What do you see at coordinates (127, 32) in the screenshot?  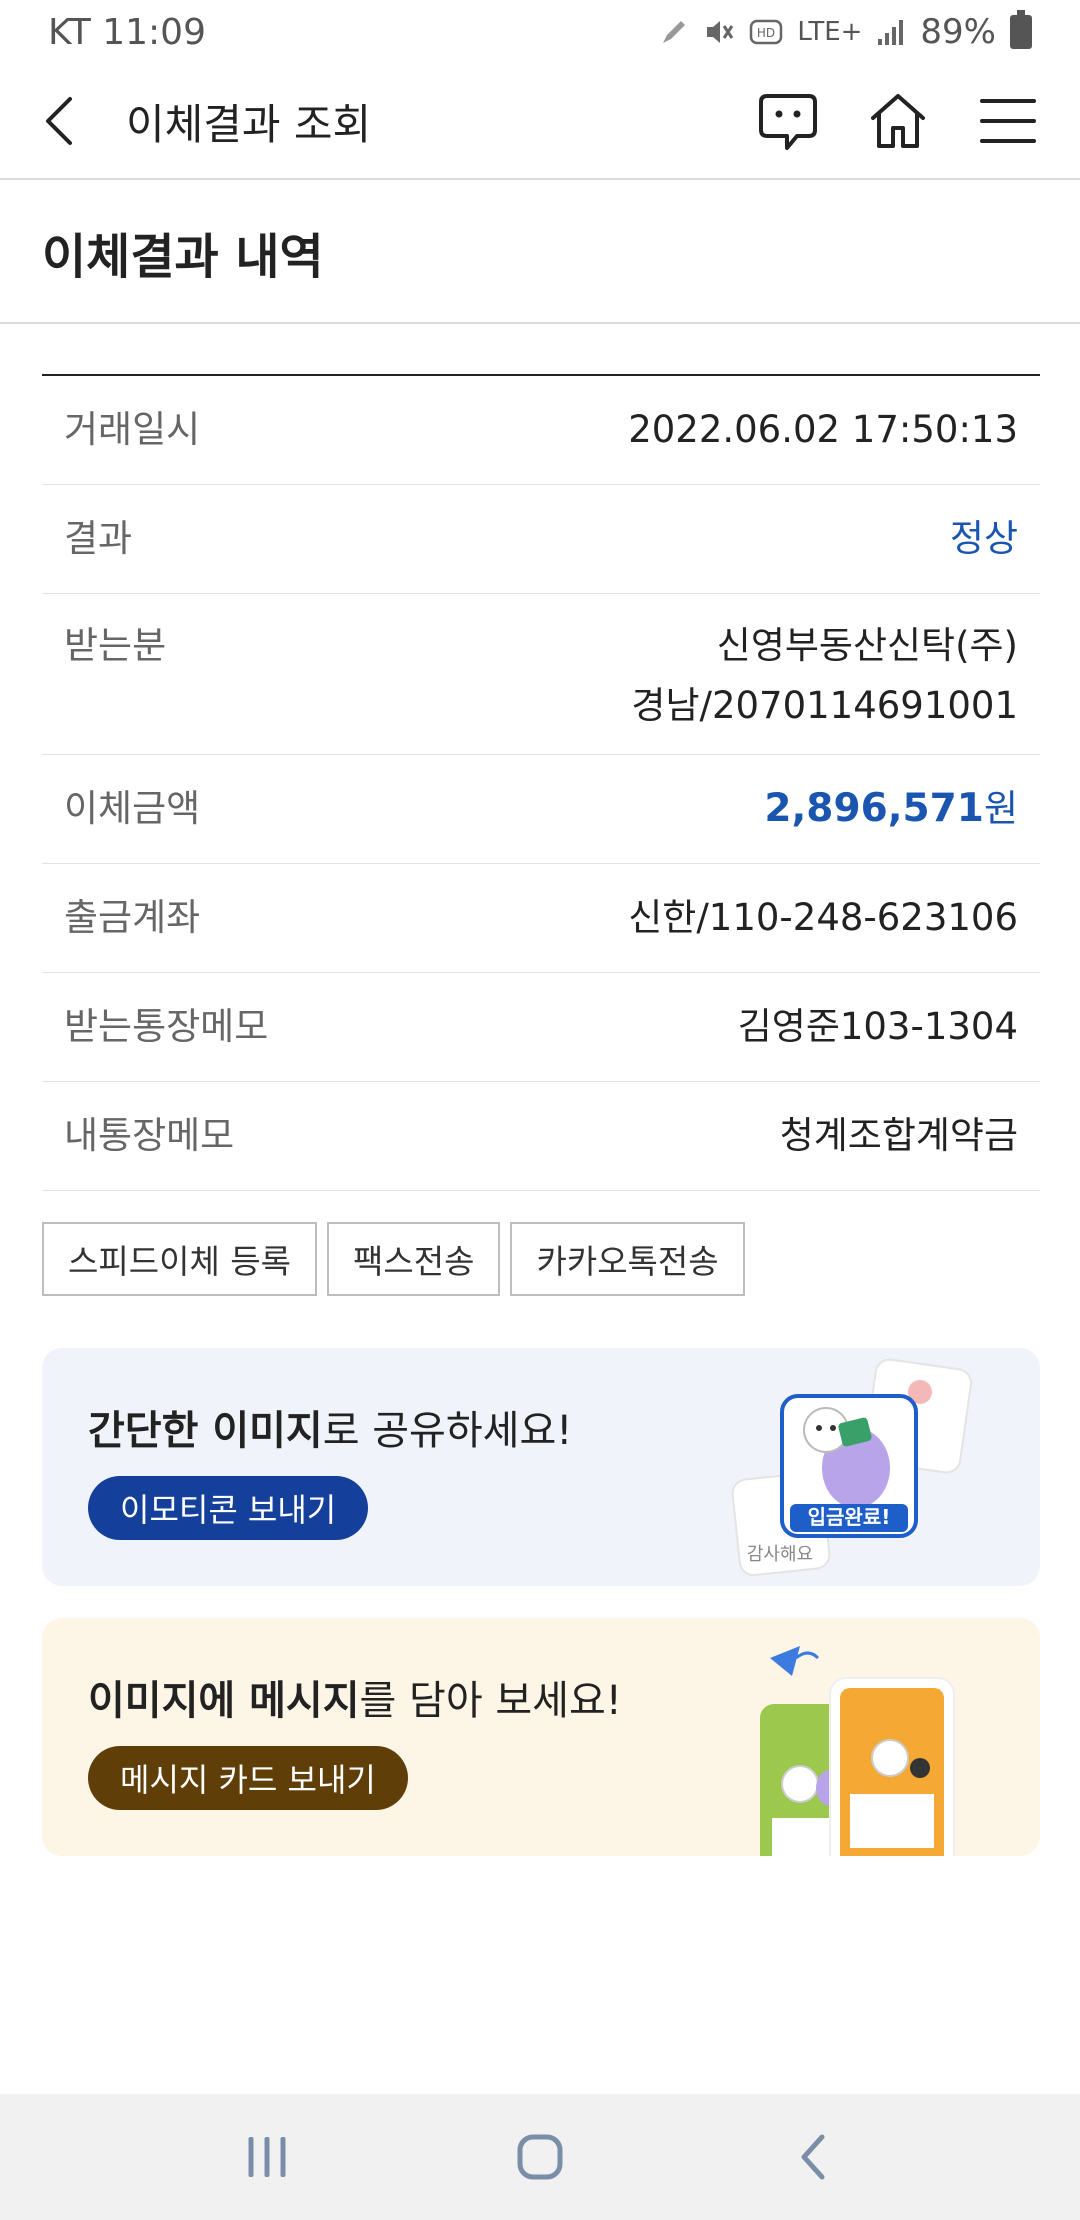 I see `carrier-time: KT 11:09` at bounding box center [127, 32].